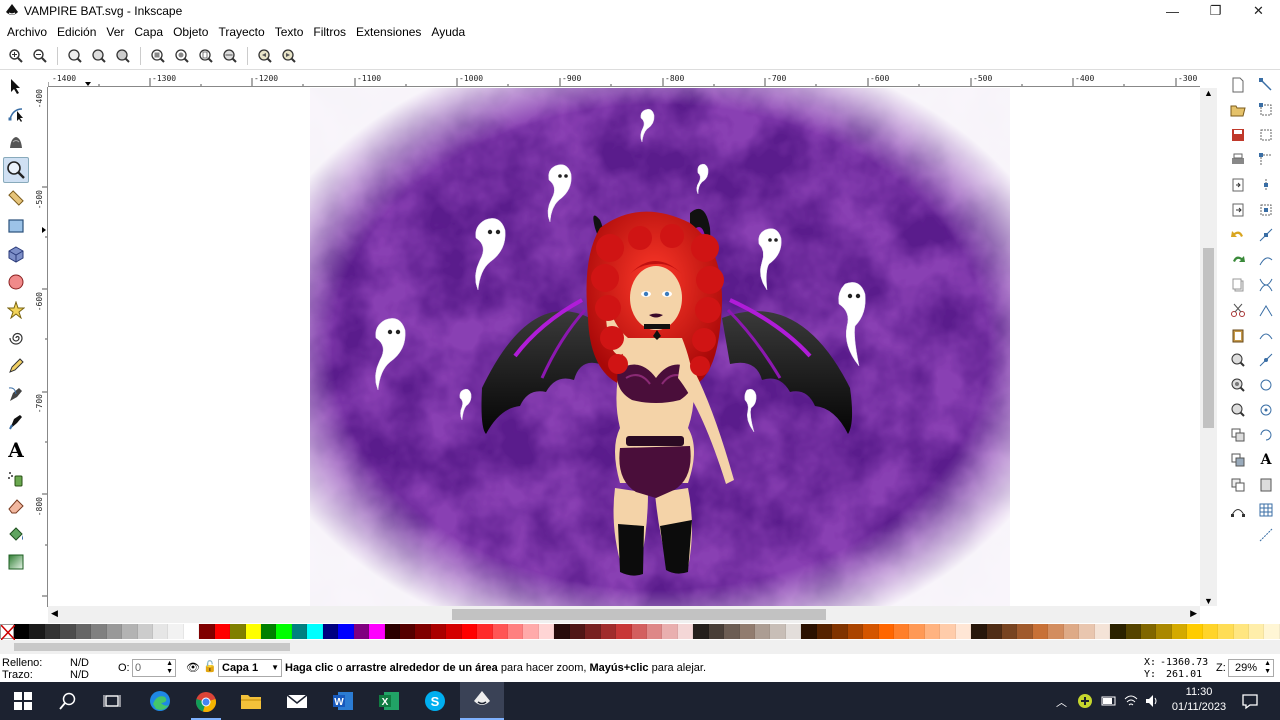 This screenshot has width=1280, height=720. I want to click on battery-icon, so click(1109, 701).